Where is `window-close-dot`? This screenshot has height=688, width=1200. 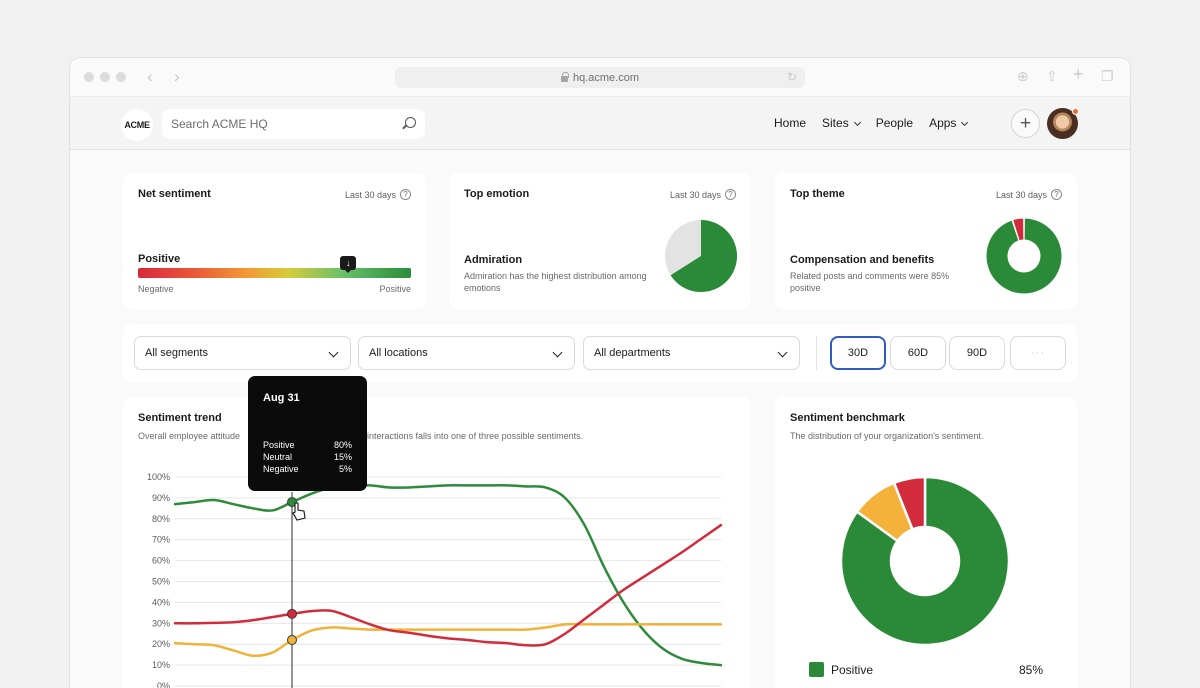
window-close-dot is located at coordinates (89, 77).